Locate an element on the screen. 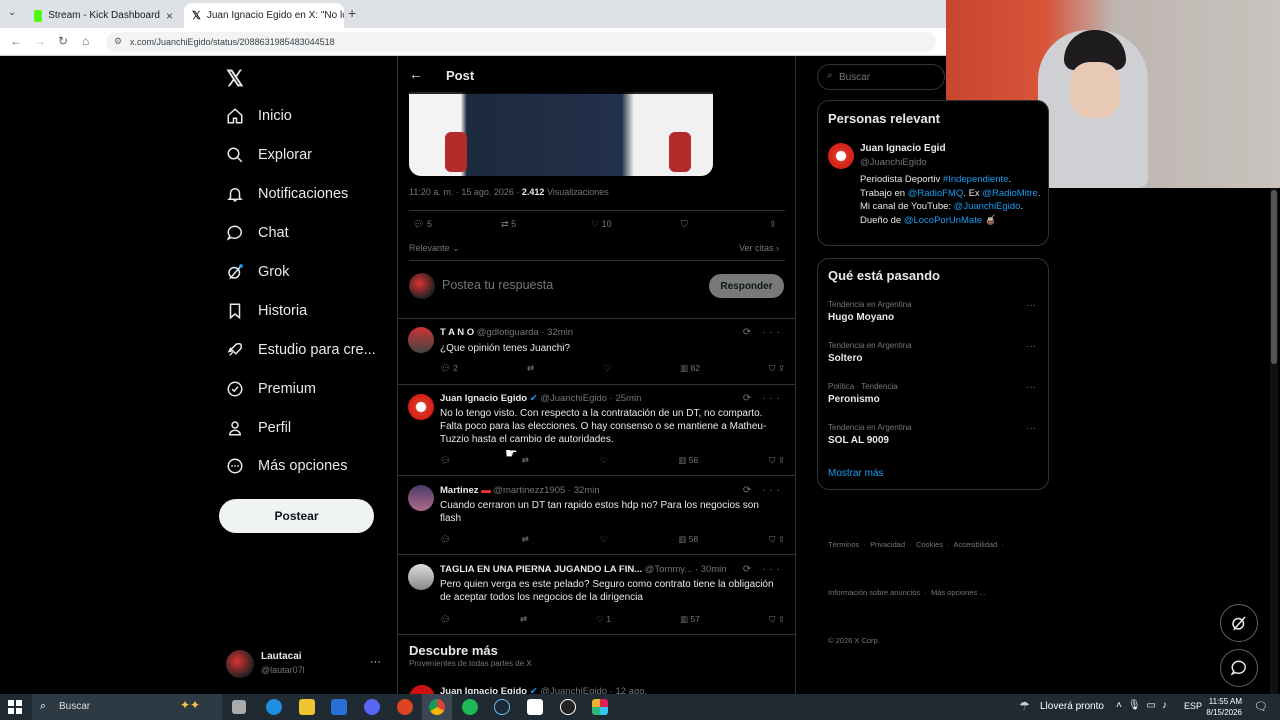  views-action: ▥ 82 is located at coordinates (690, 368).